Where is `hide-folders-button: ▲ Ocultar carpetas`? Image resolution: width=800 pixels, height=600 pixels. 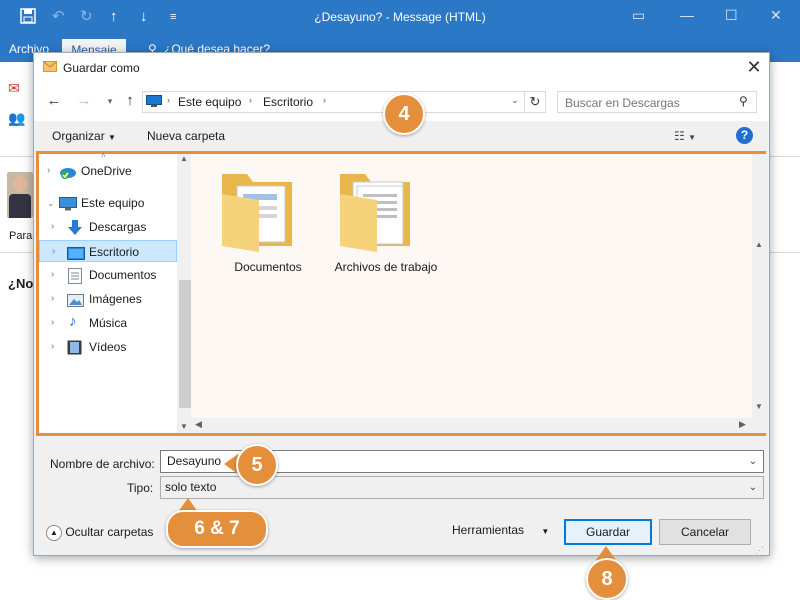
hide-folders-button: ▲ Ocultar carpetas is located at coordinates (99, 533).